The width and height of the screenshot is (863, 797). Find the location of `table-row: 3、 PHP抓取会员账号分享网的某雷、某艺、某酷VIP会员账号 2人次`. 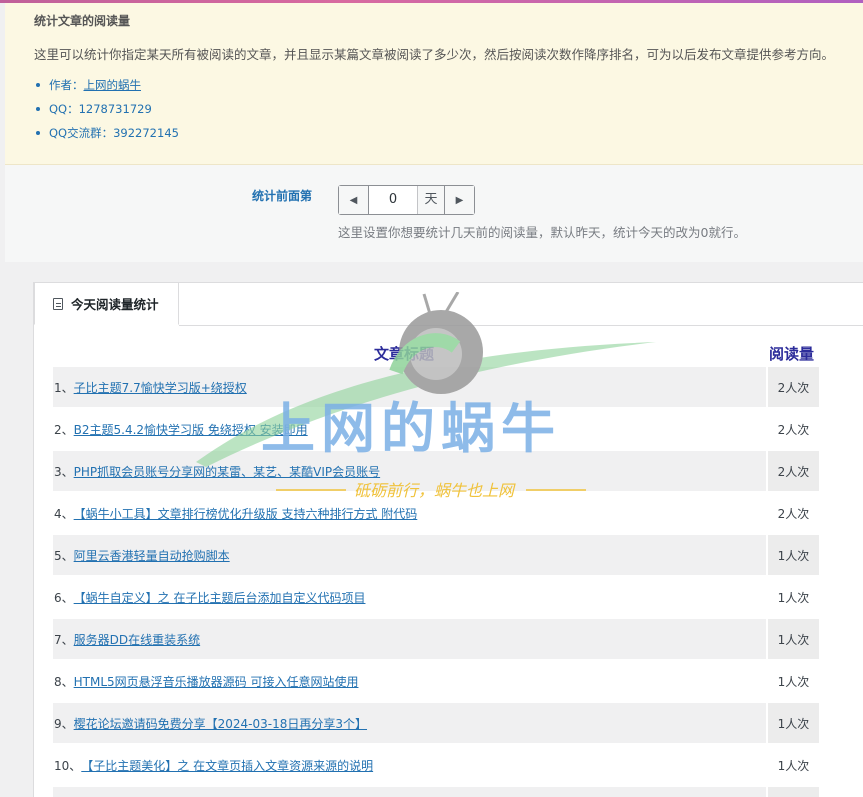

table-row: 3、 PHP抓取会员账号分享网的某雷、某艺、某酷VIP会员账号 2人次 is located at coordinates (436, 471).